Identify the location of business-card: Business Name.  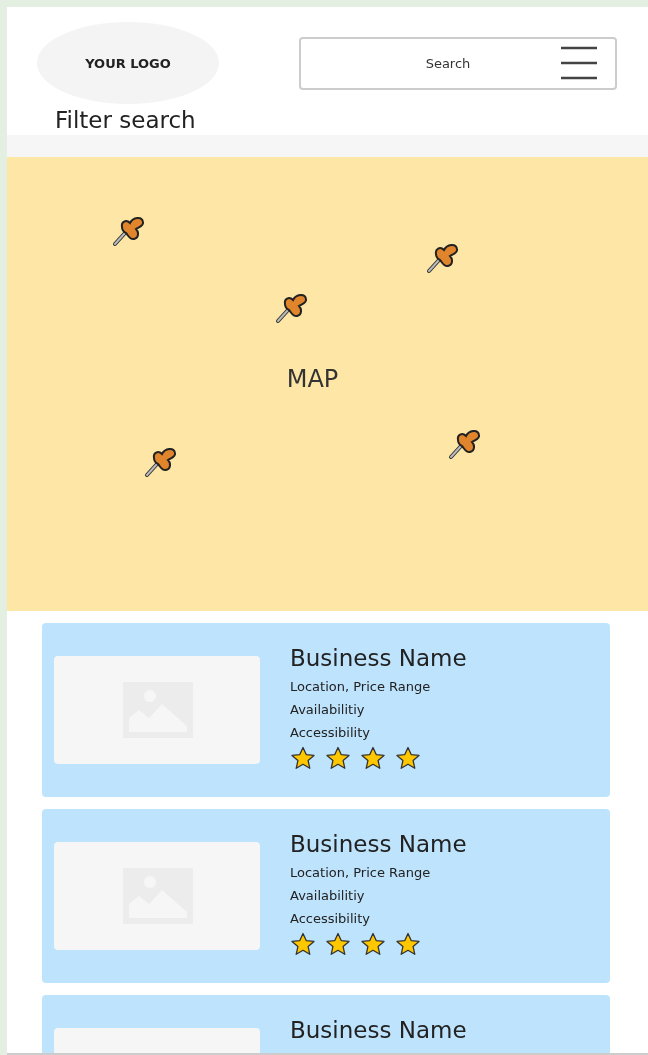
(326, 1024).